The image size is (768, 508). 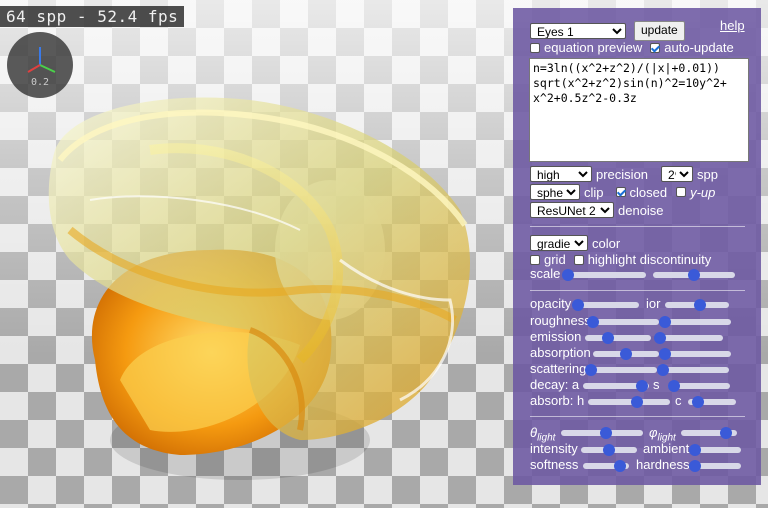 What do you see at coordinates (618, 338) in the screenshot?
I see `emission-slider-a` at bounding box center [618, 338].